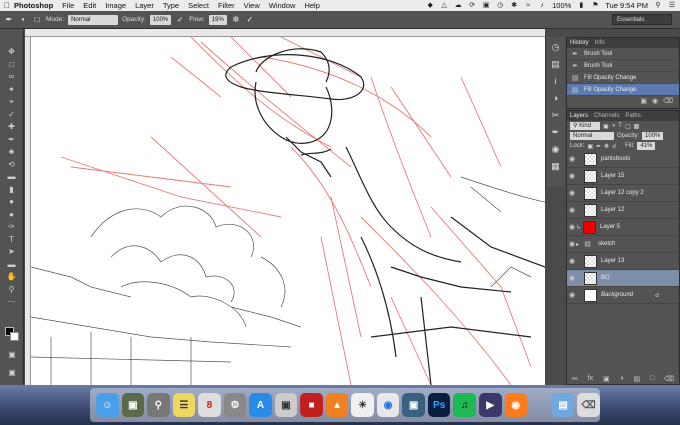 This screenshot has height=425, width=680. I want to click on system-preferences-icon: ⚙, so click(235, 405).